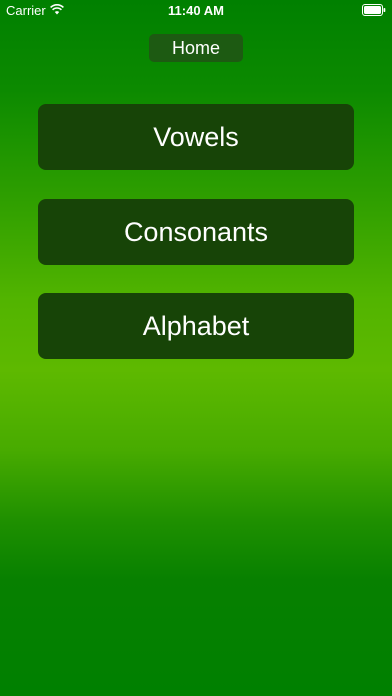 The image size is (392, 696). I want to click on home-title-pill: Home, so click(196, 48).